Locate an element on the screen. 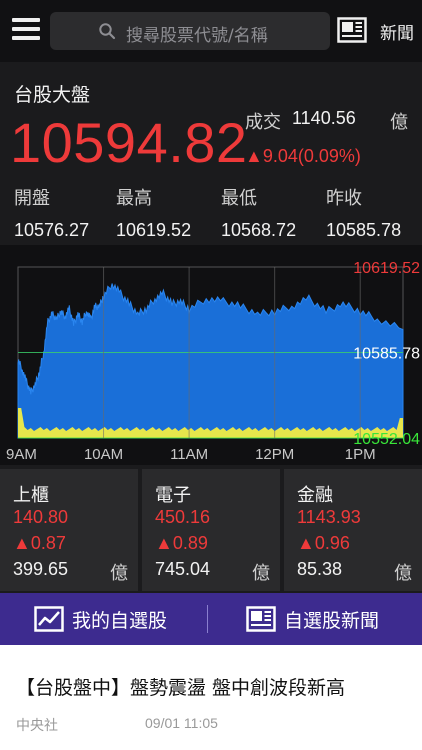 Image resolution: width=422 pixels, height=750 pixels. y-label: 10619.52 is located at coordinates (386, 268).